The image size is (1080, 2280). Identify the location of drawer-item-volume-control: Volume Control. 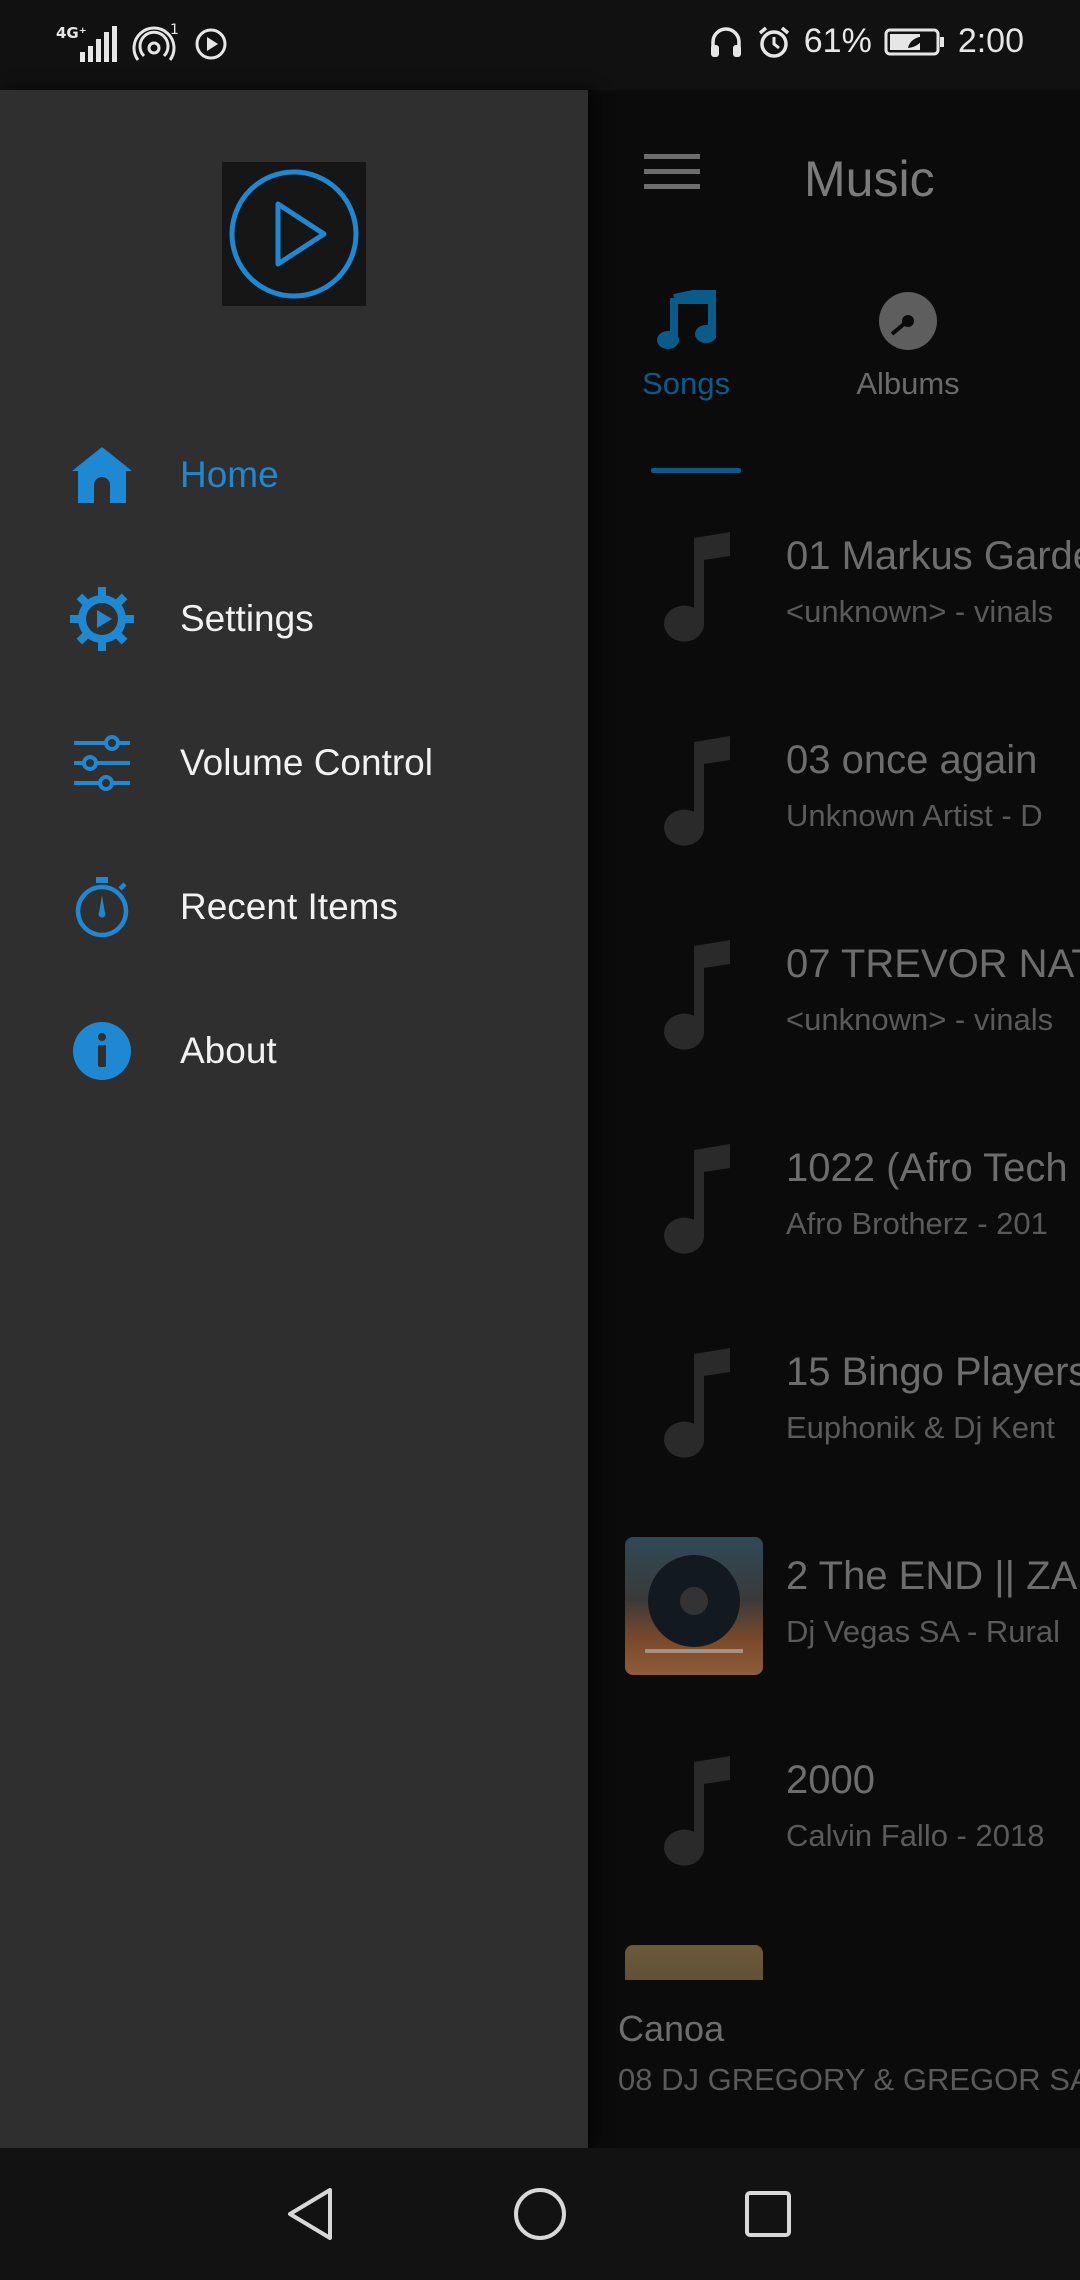
(294, 763).